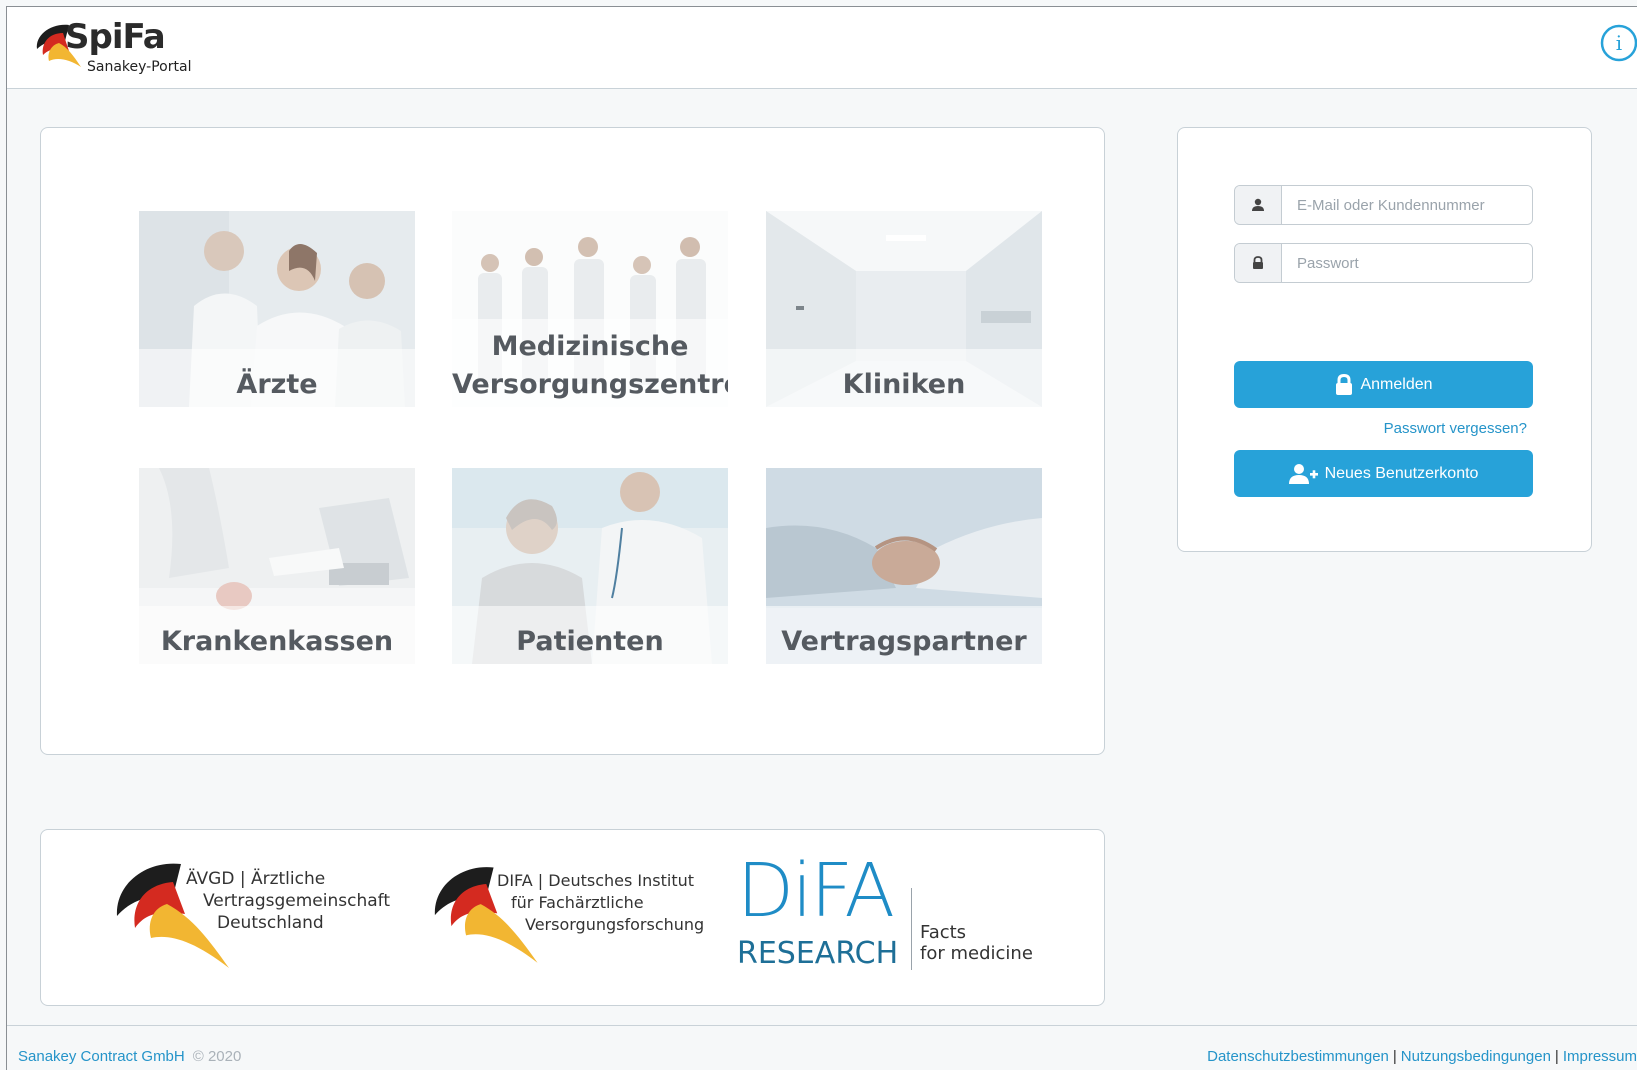 Image resolution: width=1637 pixels, height=1070 pixels. What do you see at coordinates (590, 384) in the screenshot?
I see `tile-label-line2: Versorgungszentren` at bounding box center [590, 384].